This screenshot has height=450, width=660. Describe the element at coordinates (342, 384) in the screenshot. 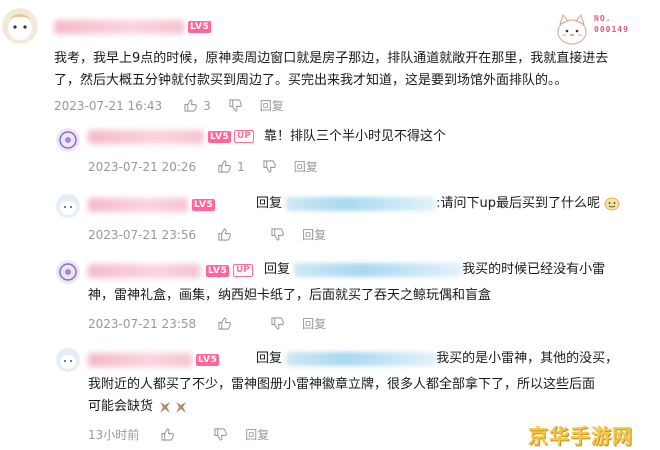

I see `reply-content-continued: 我附近的人都买了不少，雷神图册小雷神徽章立牌，很多人都全部拿下了，所以这些后面` at that location.